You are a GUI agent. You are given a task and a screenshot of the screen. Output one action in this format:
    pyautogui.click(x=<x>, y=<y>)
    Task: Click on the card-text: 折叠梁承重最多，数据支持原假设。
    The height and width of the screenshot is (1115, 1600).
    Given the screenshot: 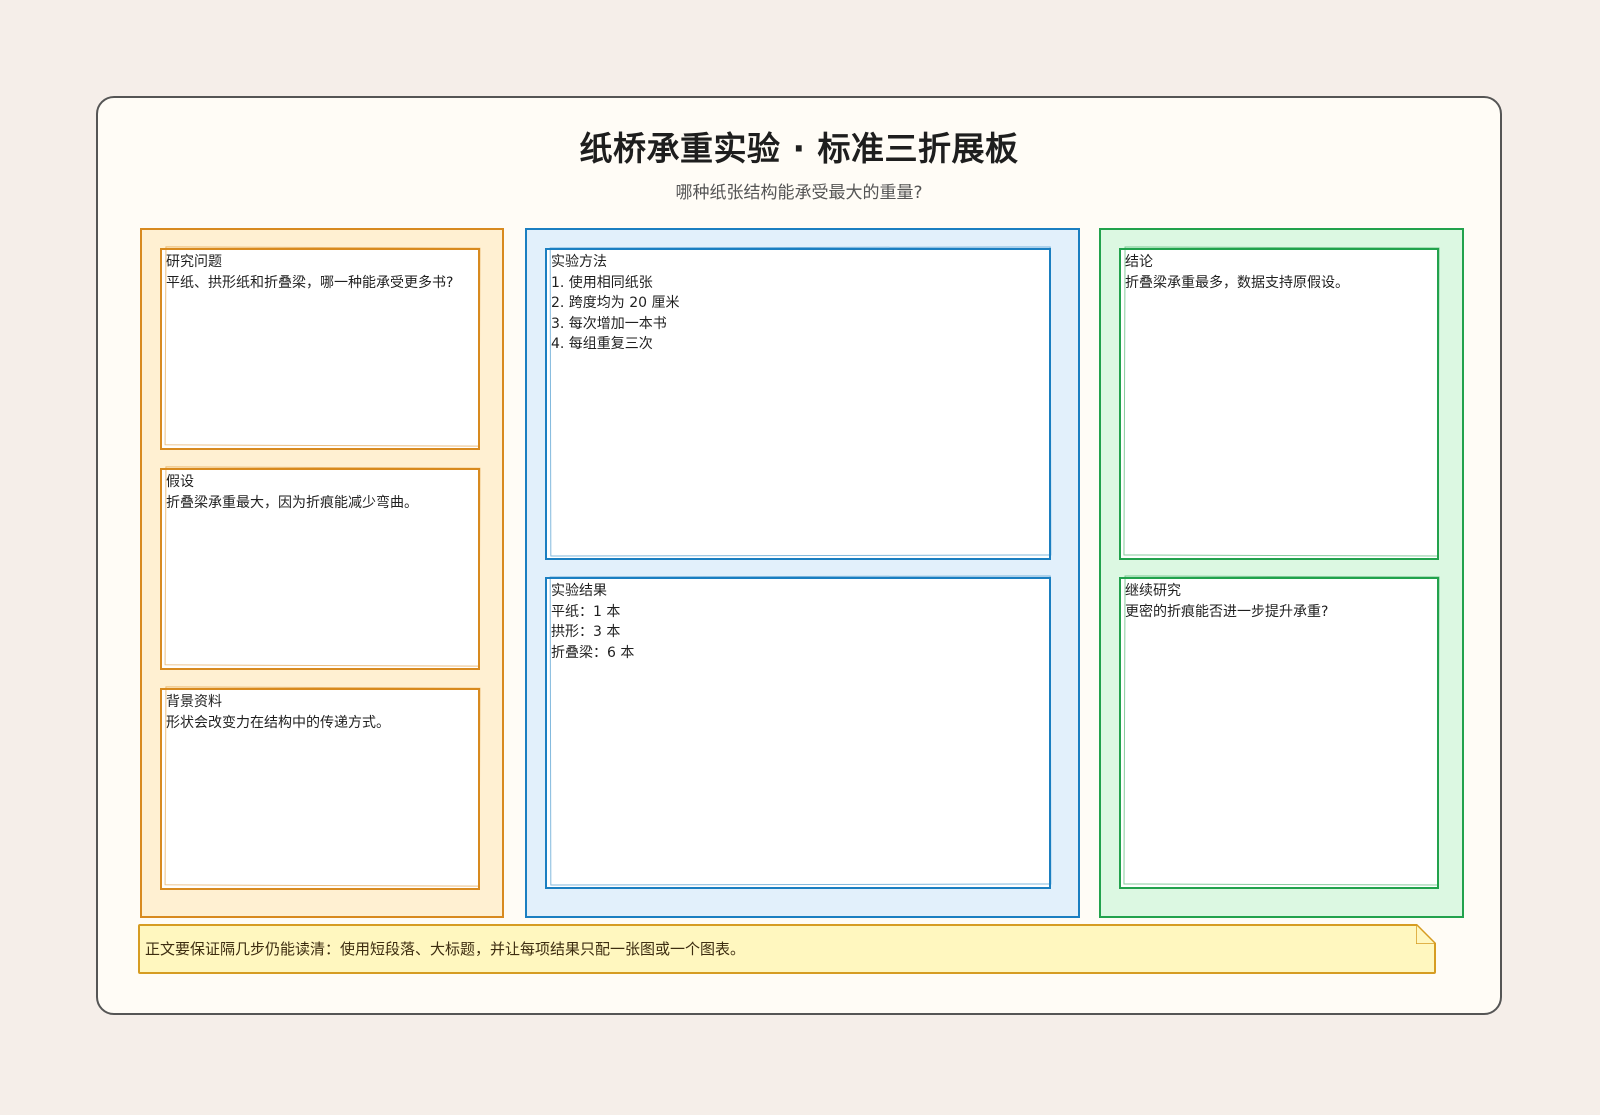 What is the action you would take?
    pyautogui.click(x=1237, y=282)
    